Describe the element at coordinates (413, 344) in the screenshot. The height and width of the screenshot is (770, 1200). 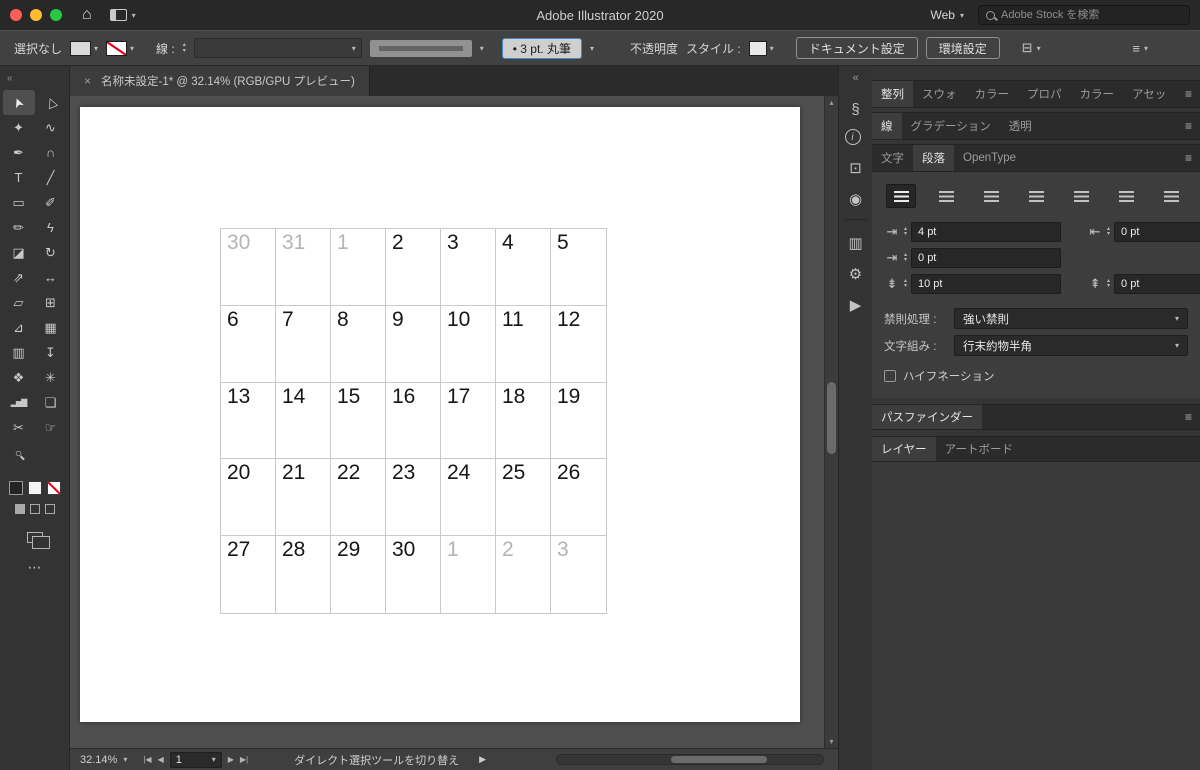
I see `calendar-cell: 9` at that location.